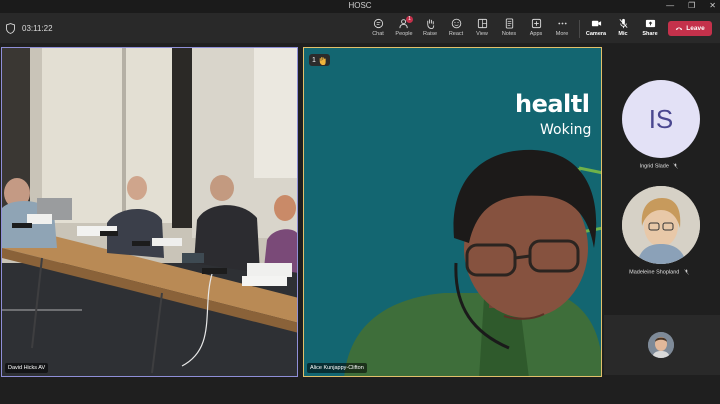 This screenshot has width=720, height=404. I want to click on raised-hand-icon, so click(322, 60).